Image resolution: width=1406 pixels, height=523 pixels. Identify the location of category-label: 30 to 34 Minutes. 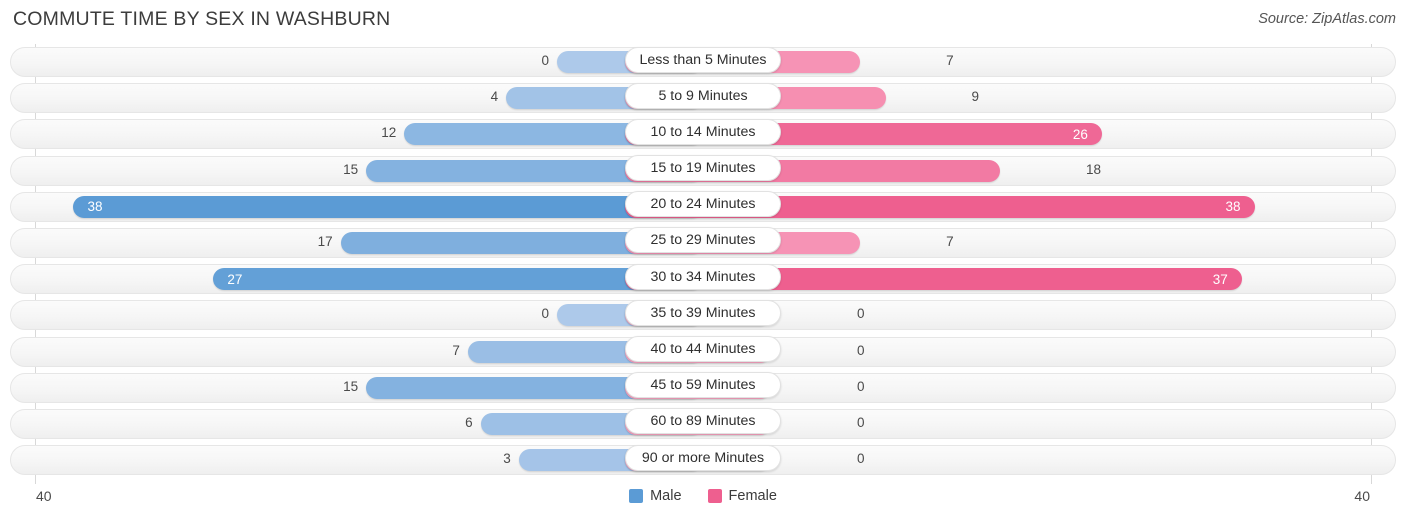
(703, 276).